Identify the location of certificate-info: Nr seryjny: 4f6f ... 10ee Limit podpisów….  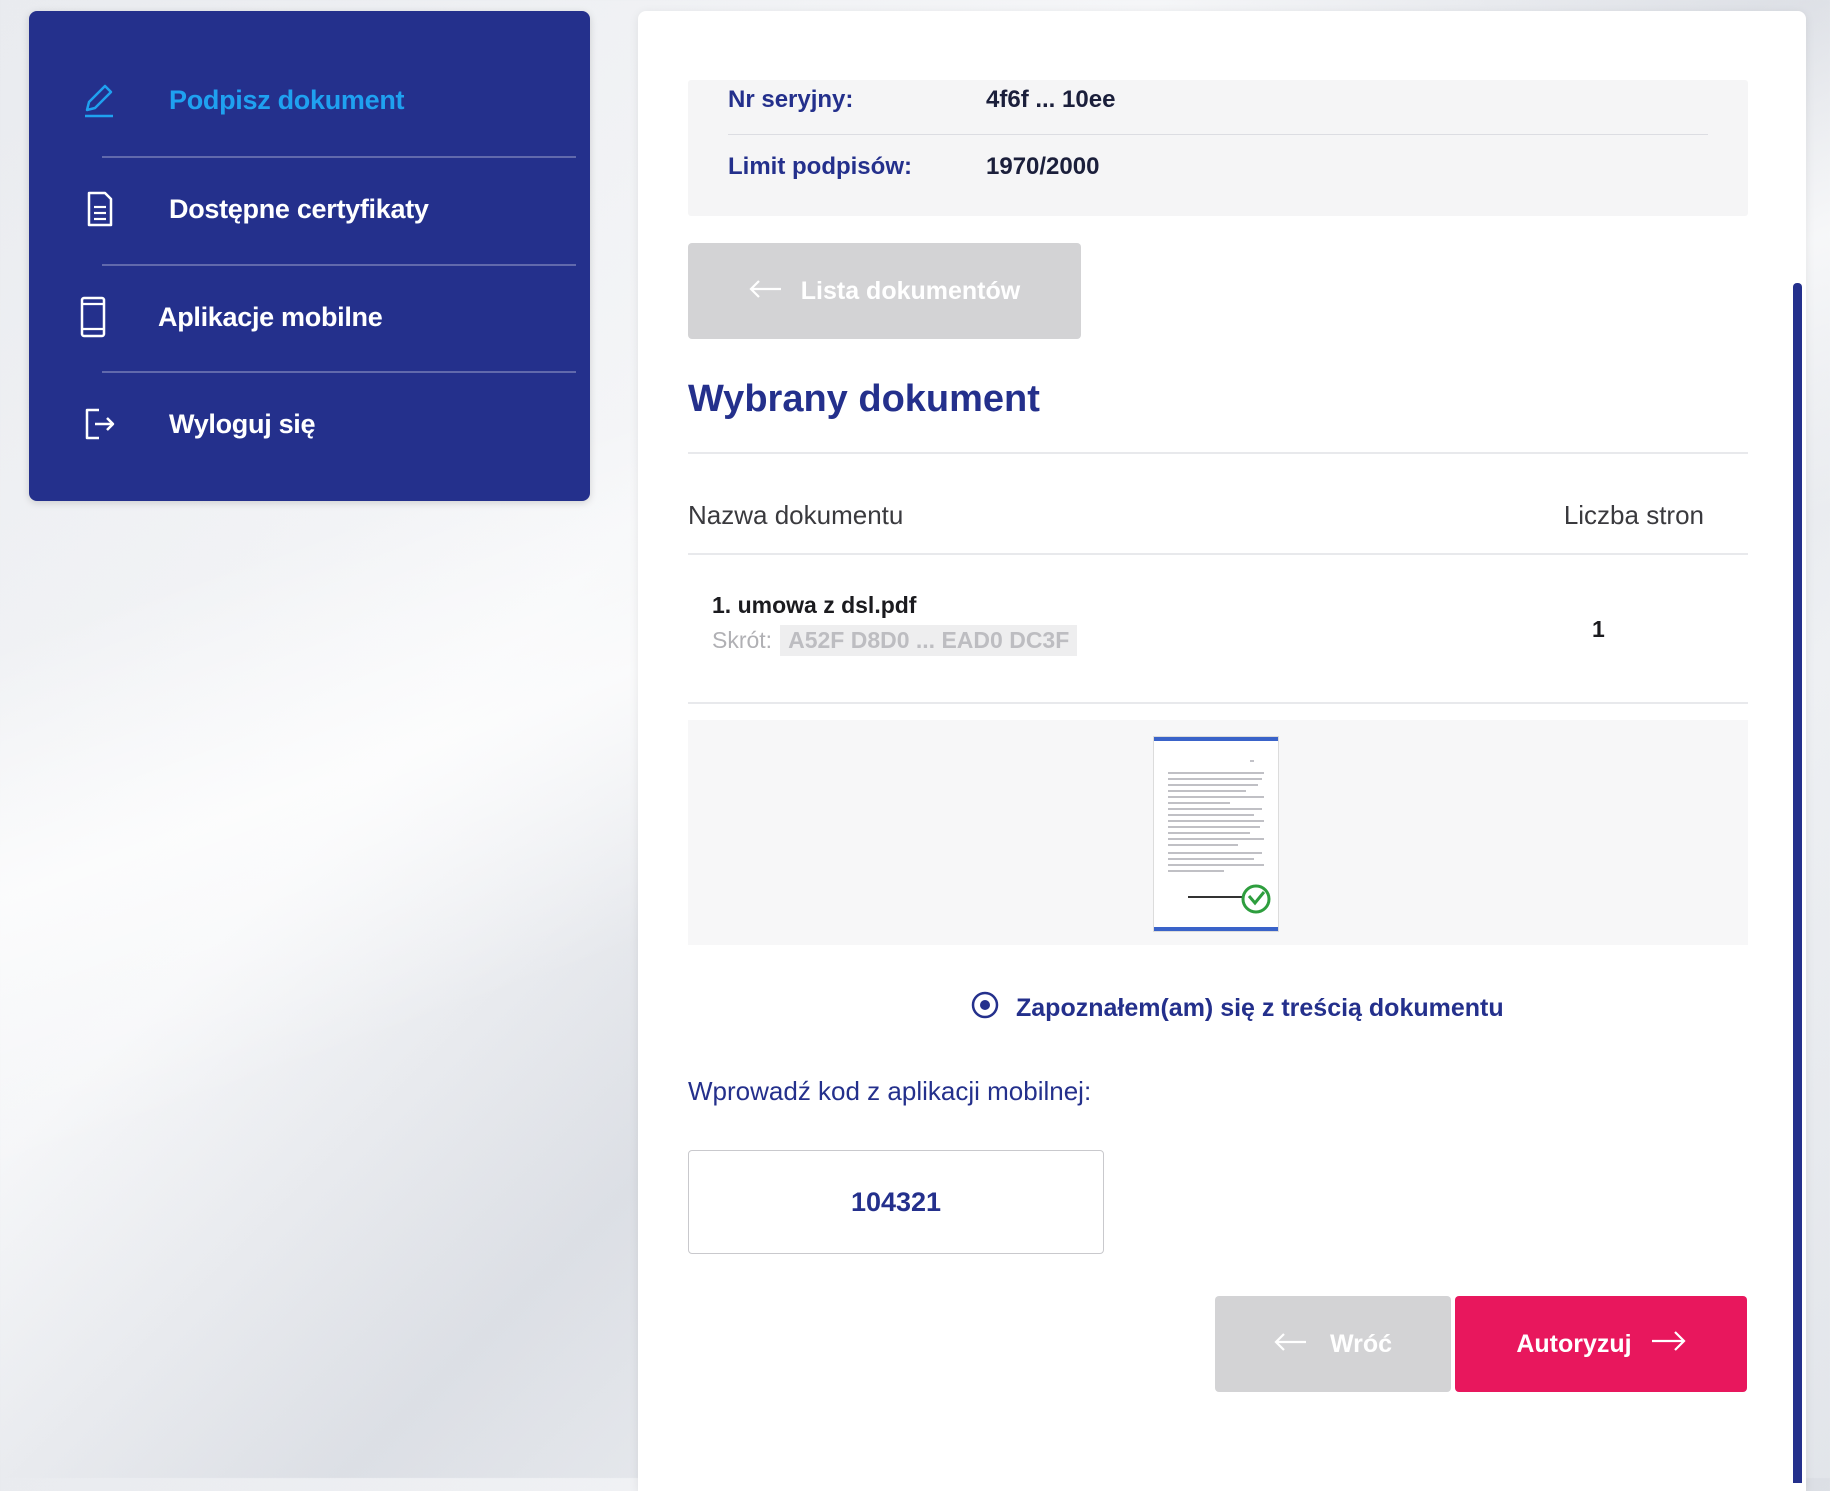
(1218, 148).